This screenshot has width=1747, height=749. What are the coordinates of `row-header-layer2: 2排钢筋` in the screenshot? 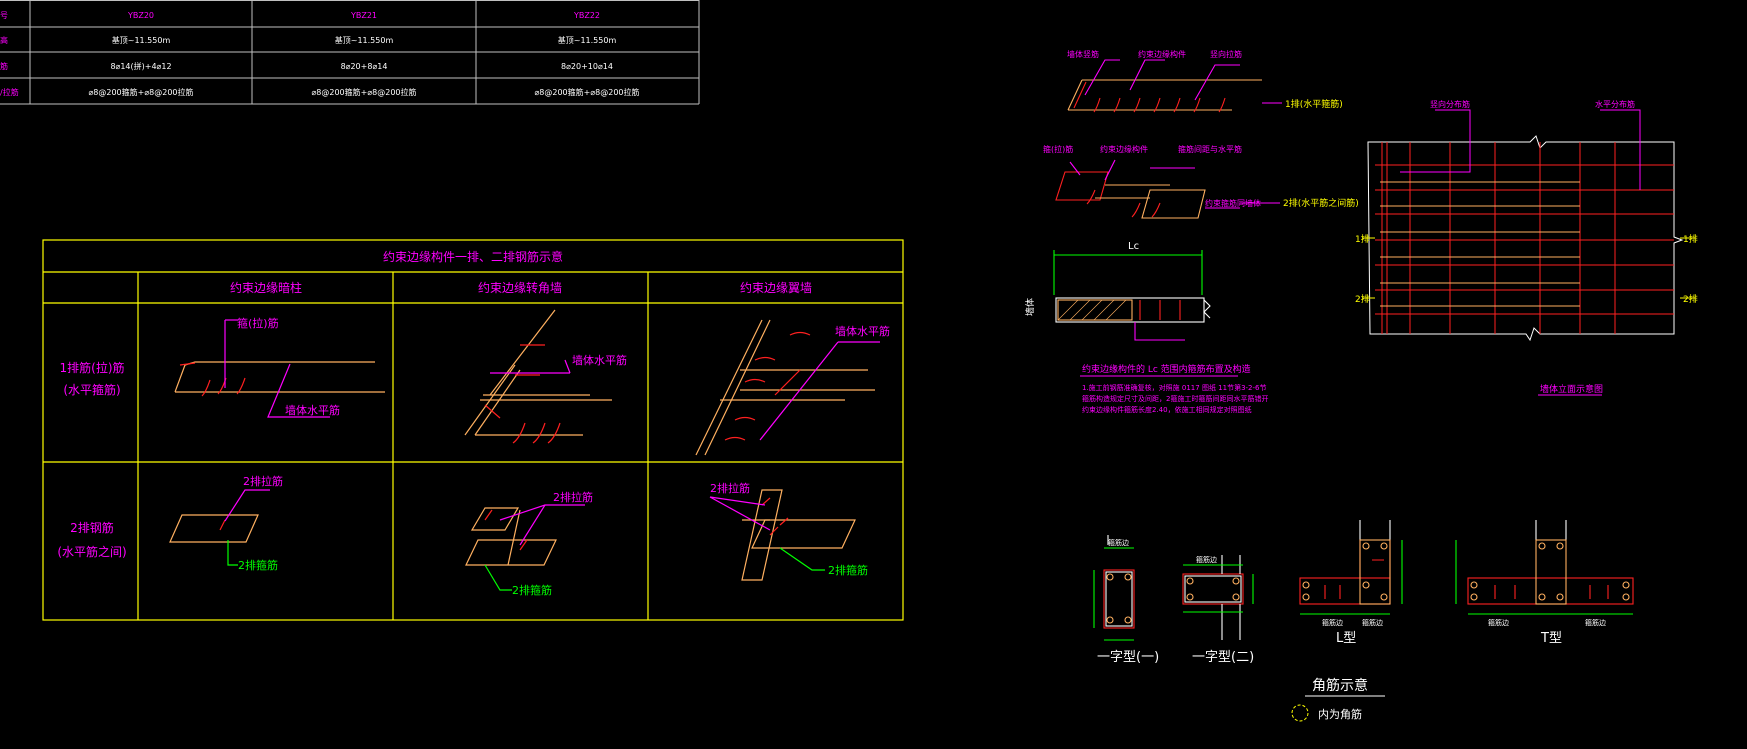 It's located at (92, 527).